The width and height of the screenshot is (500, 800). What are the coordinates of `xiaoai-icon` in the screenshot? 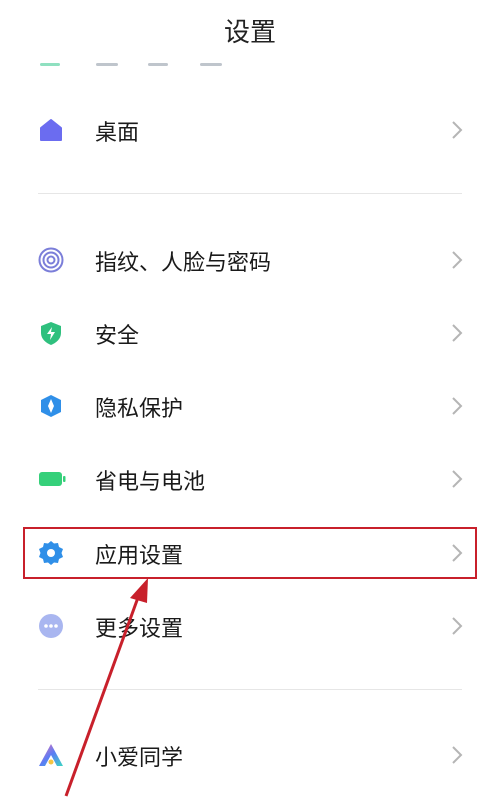 It's located at (51, 755).